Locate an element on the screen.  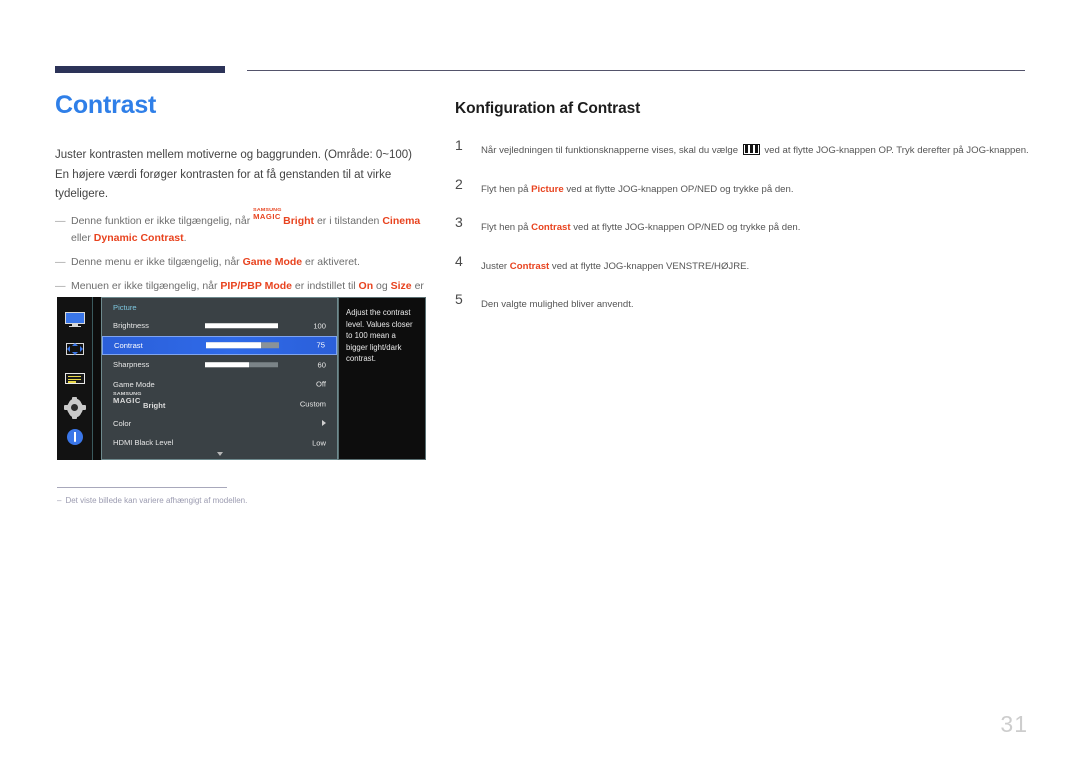
bullet-text-mid2: eller is located at coordinates (82, 238).